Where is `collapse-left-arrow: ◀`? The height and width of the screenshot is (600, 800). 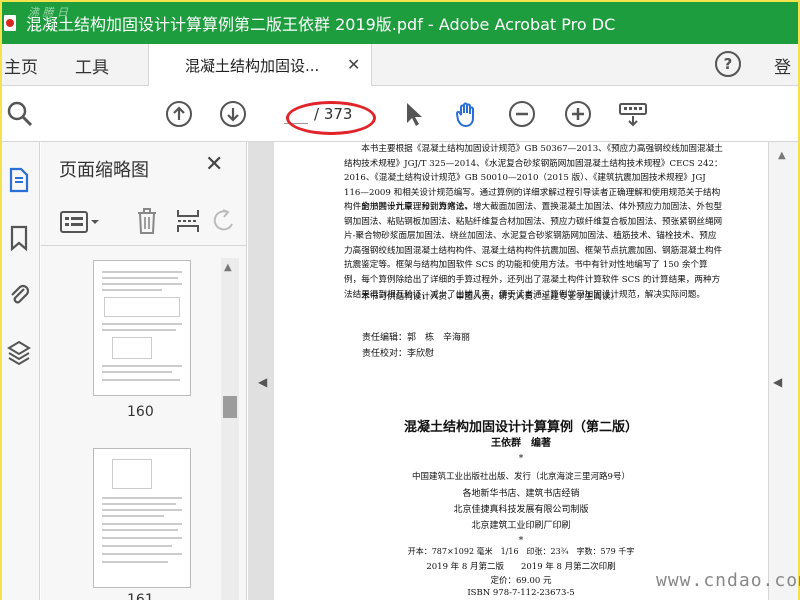
collapse-left-arrow: ◀ is located at coordinates (262, 382).